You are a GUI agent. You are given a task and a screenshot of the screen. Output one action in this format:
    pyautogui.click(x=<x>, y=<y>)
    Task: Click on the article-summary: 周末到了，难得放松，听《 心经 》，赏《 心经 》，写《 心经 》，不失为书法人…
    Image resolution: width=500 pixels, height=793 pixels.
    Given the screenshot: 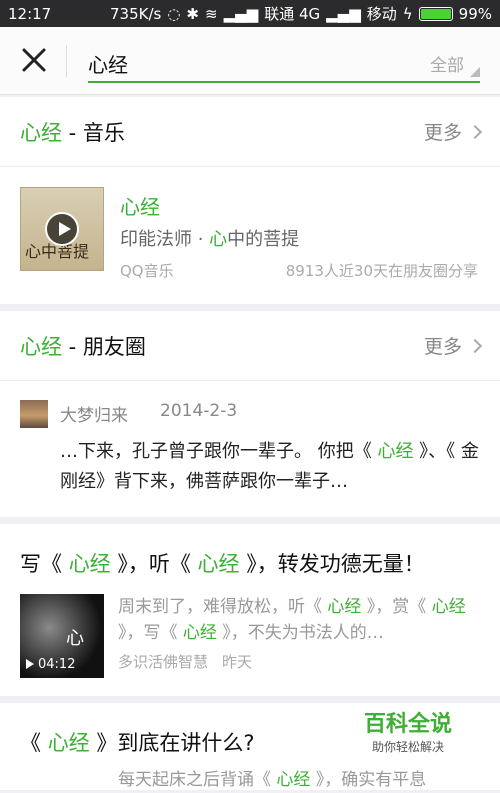 What is the action you would take?
    pyautogui.click(x=292, y=620)
    